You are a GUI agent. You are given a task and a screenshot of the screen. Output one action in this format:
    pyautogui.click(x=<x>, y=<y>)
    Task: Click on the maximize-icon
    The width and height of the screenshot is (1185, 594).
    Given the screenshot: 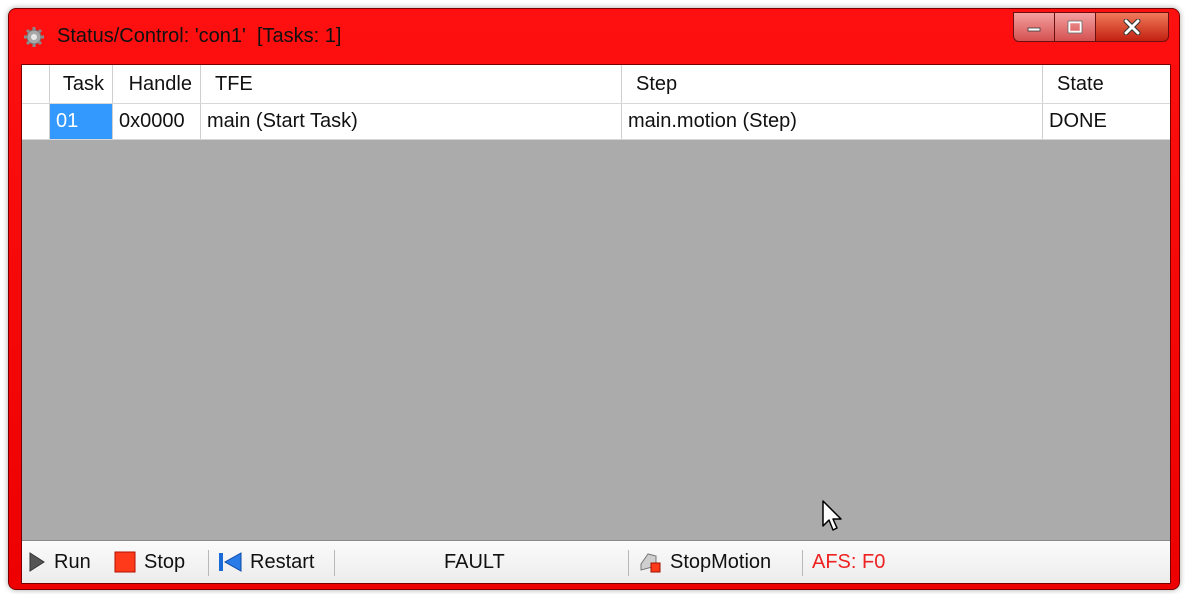 What is the action you would take?
    pyautogui.click(x=1075, y=27)
    